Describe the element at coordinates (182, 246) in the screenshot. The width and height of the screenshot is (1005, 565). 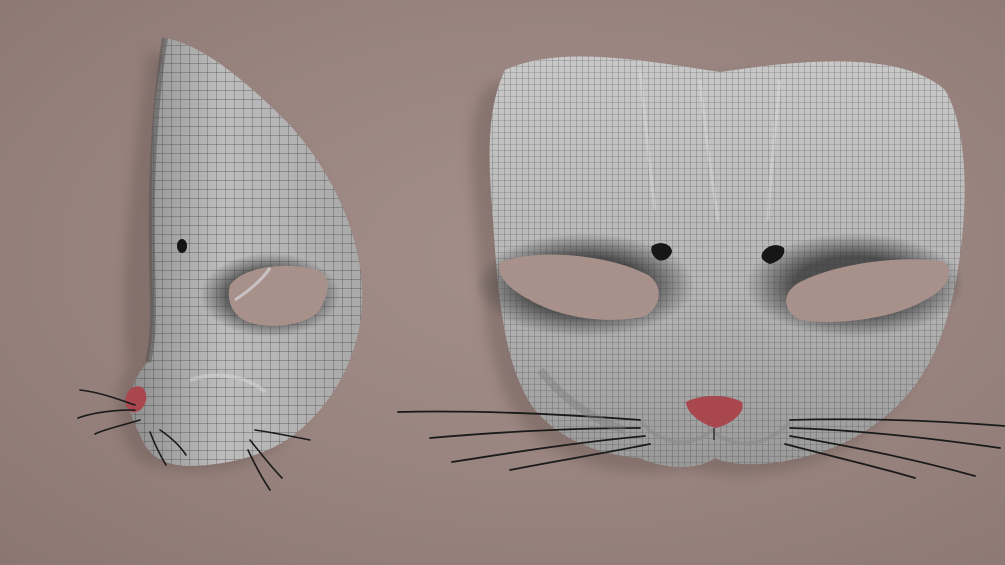
I see `side-brow-dot` at that location.